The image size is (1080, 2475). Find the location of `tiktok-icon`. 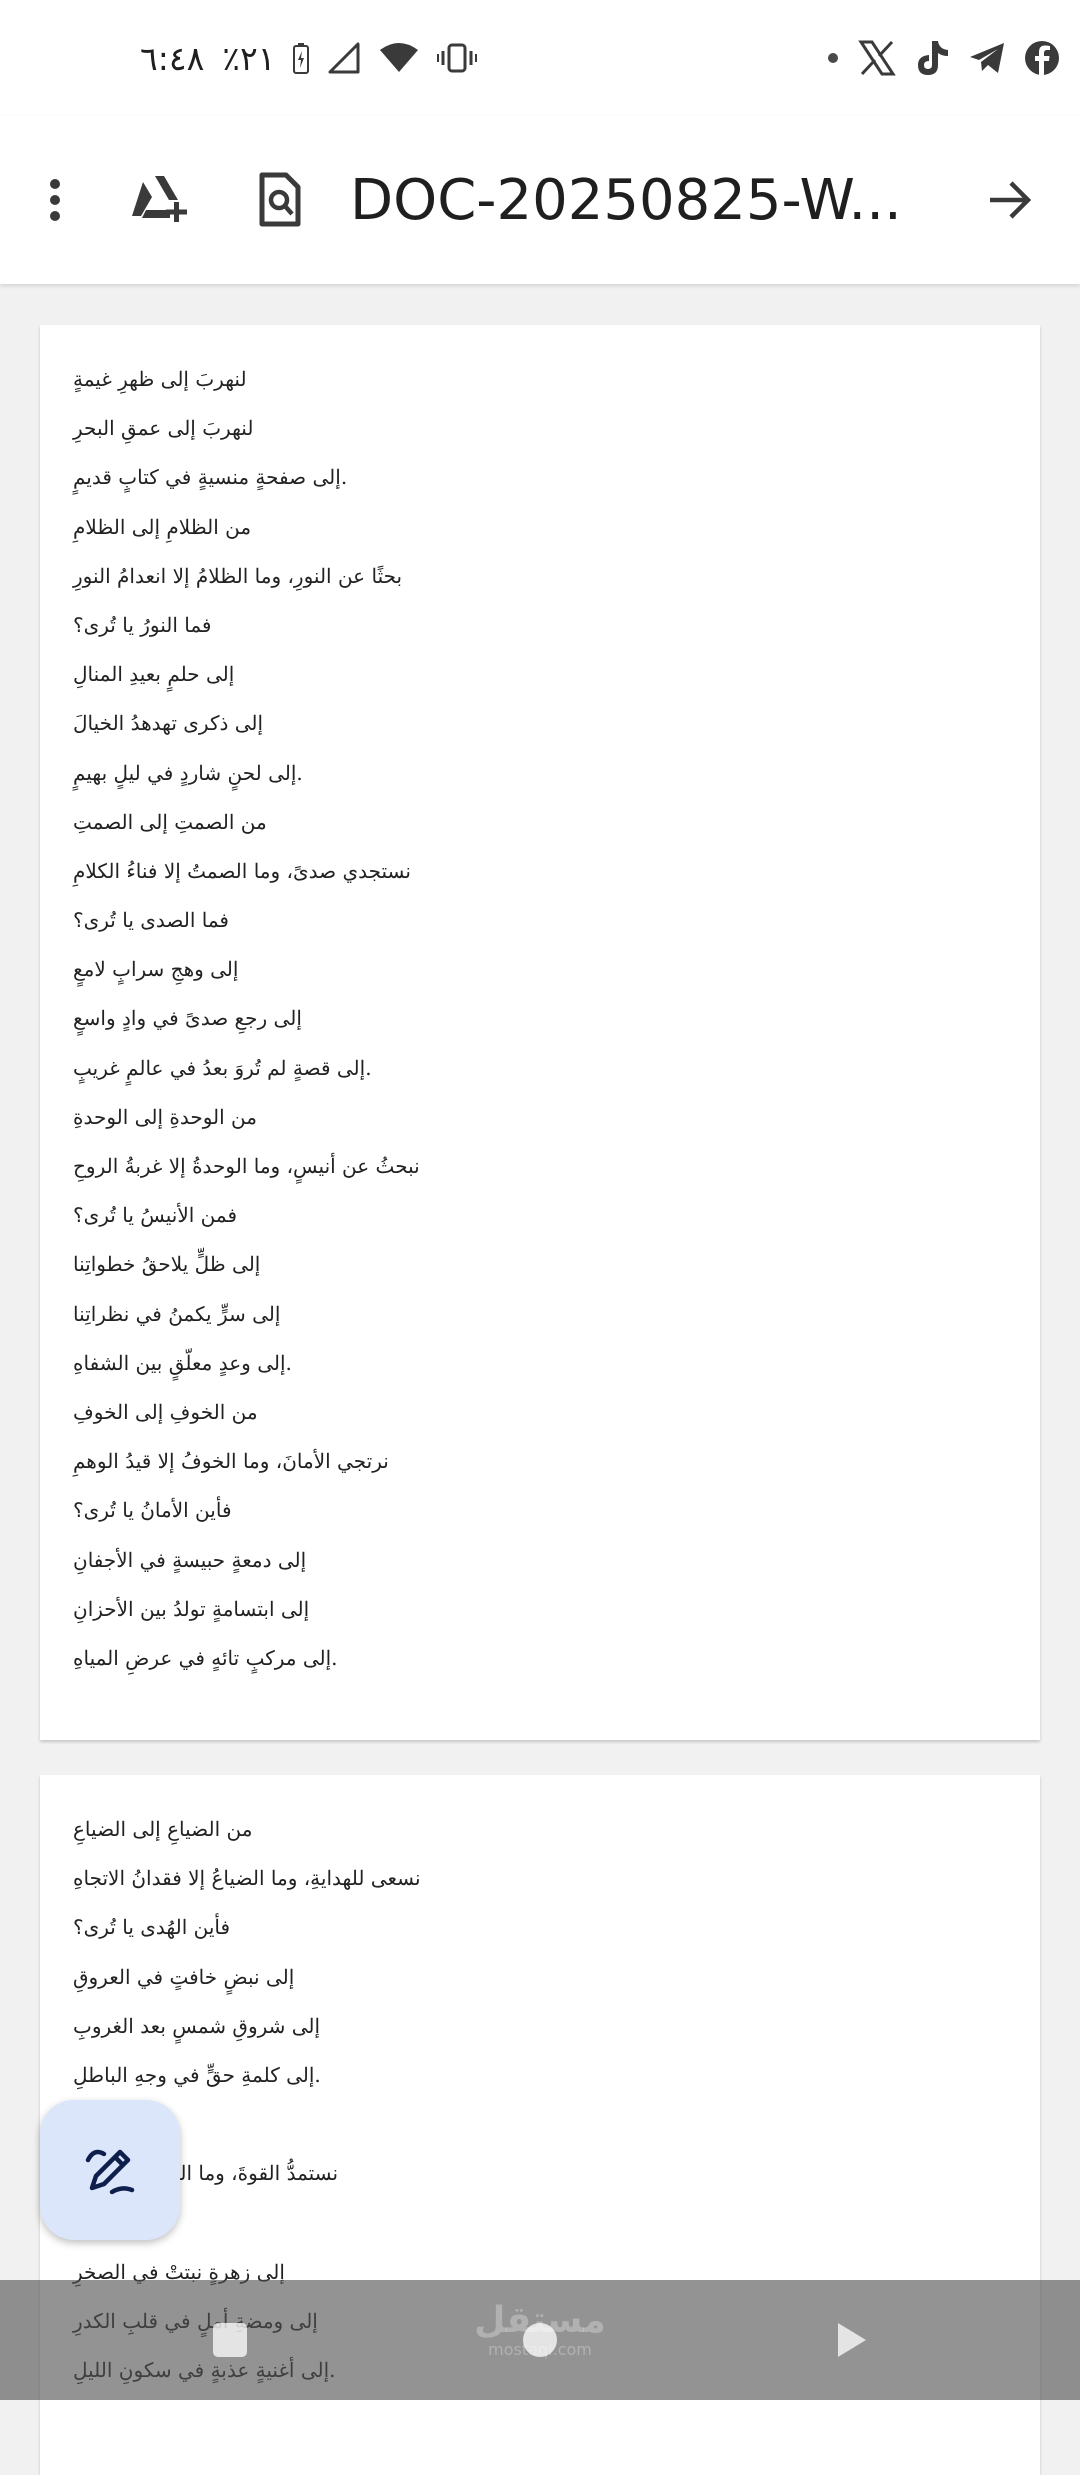

tiktok-icon is located at coordinates (932, 58).